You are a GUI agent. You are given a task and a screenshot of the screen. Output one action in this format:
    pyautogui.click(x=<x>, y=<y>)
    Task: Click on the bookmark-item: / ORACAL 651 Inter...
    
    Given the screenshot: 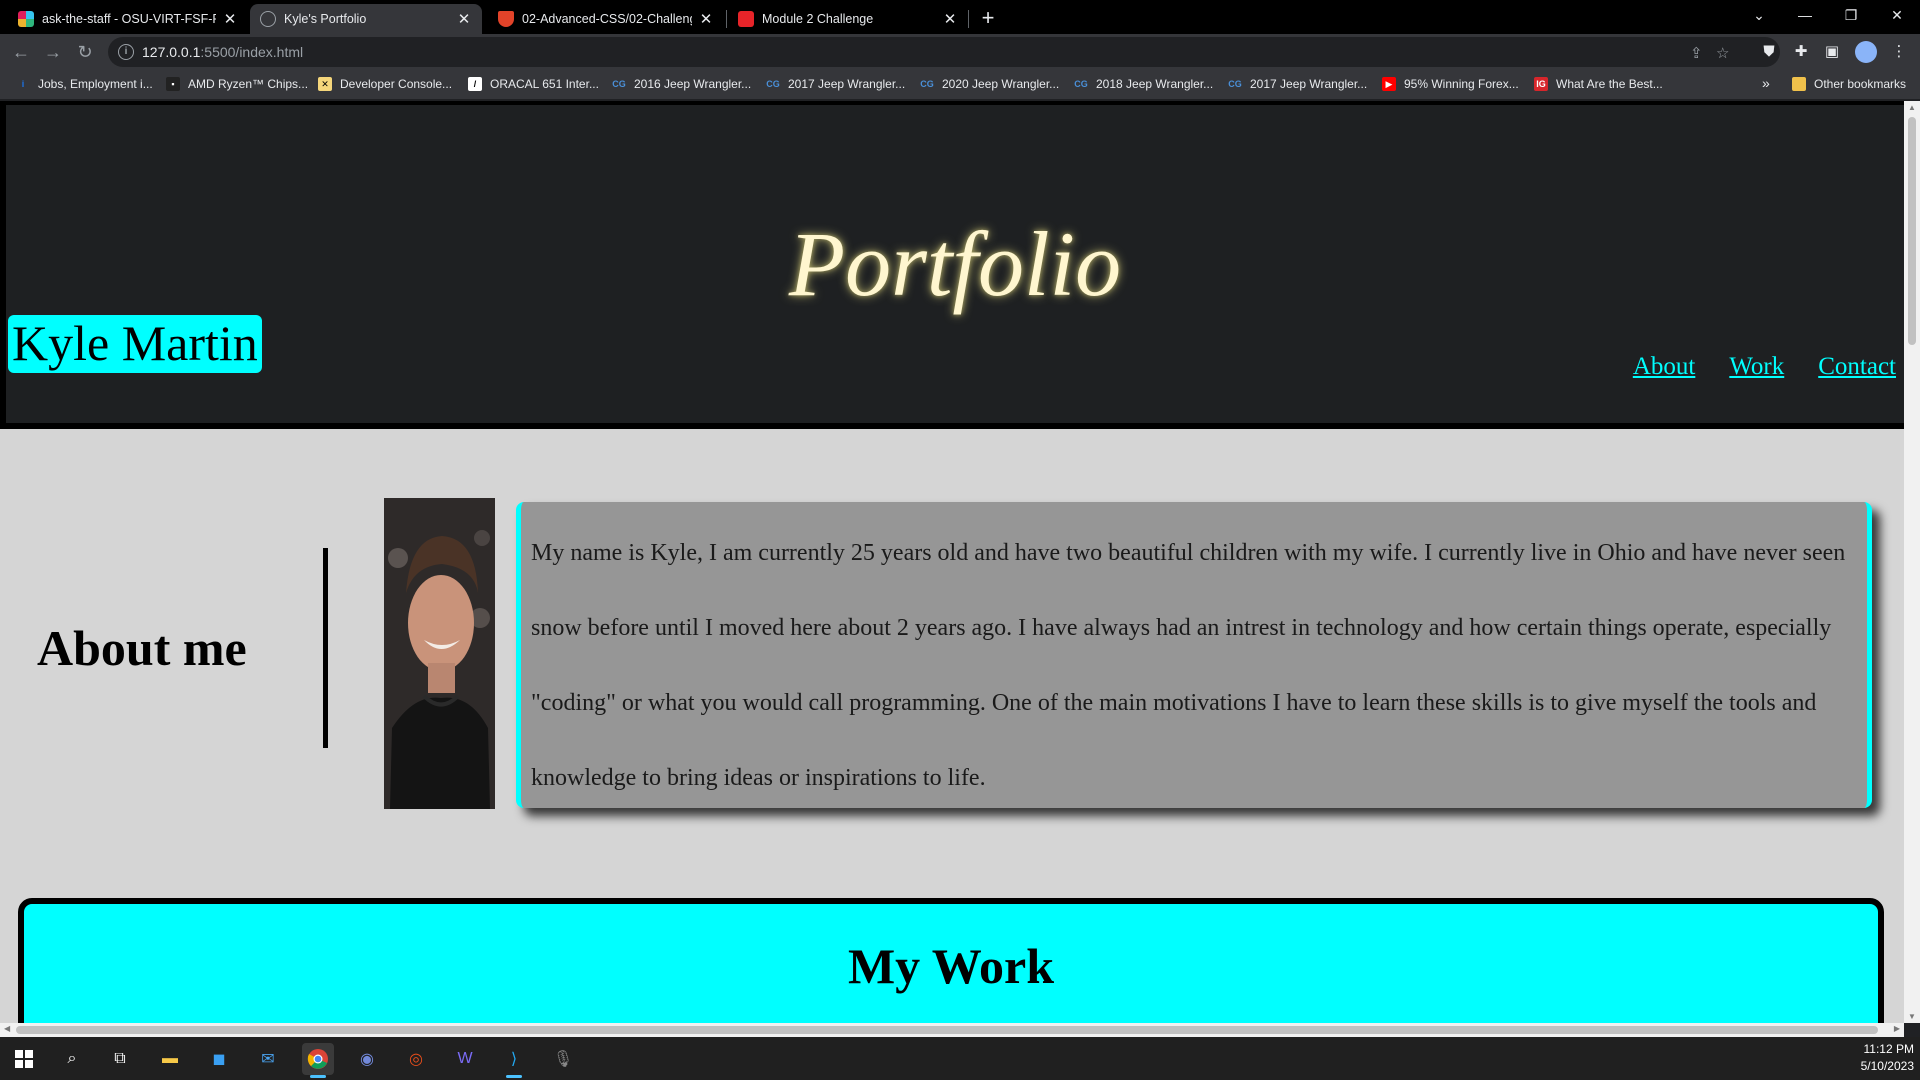 What is the action you would take?
    pyautogui.click(x=533, y=84)
    